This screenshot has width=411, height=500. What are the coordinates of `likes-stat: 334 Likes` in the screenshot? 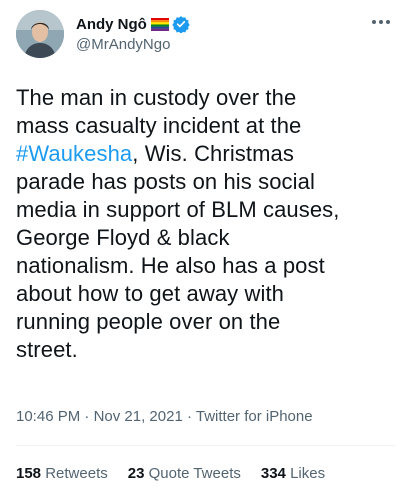 It's located at (293, 473).